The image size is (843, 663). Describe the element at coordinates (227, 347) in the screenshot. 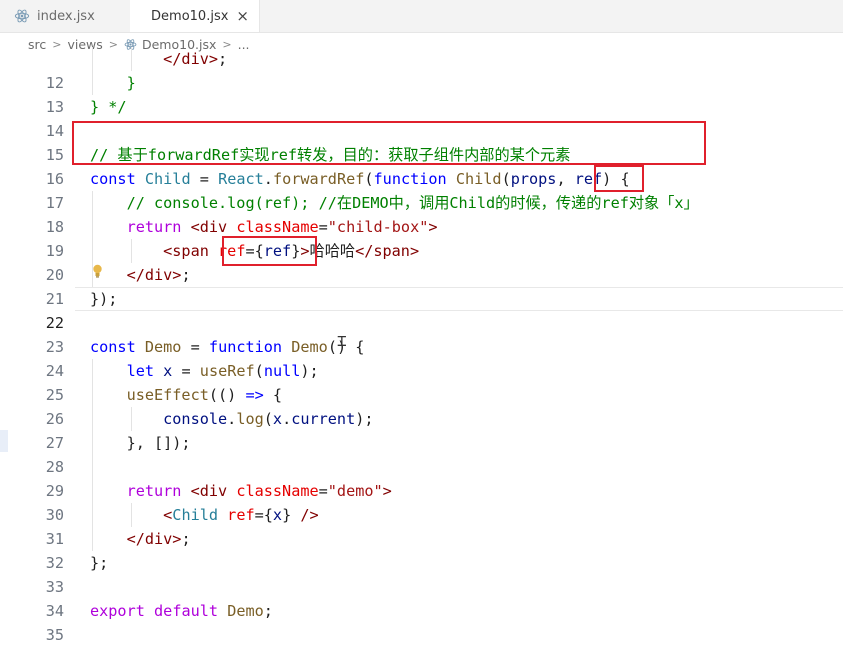

I see `code-text: const Demo = function Demo() {` at that location.